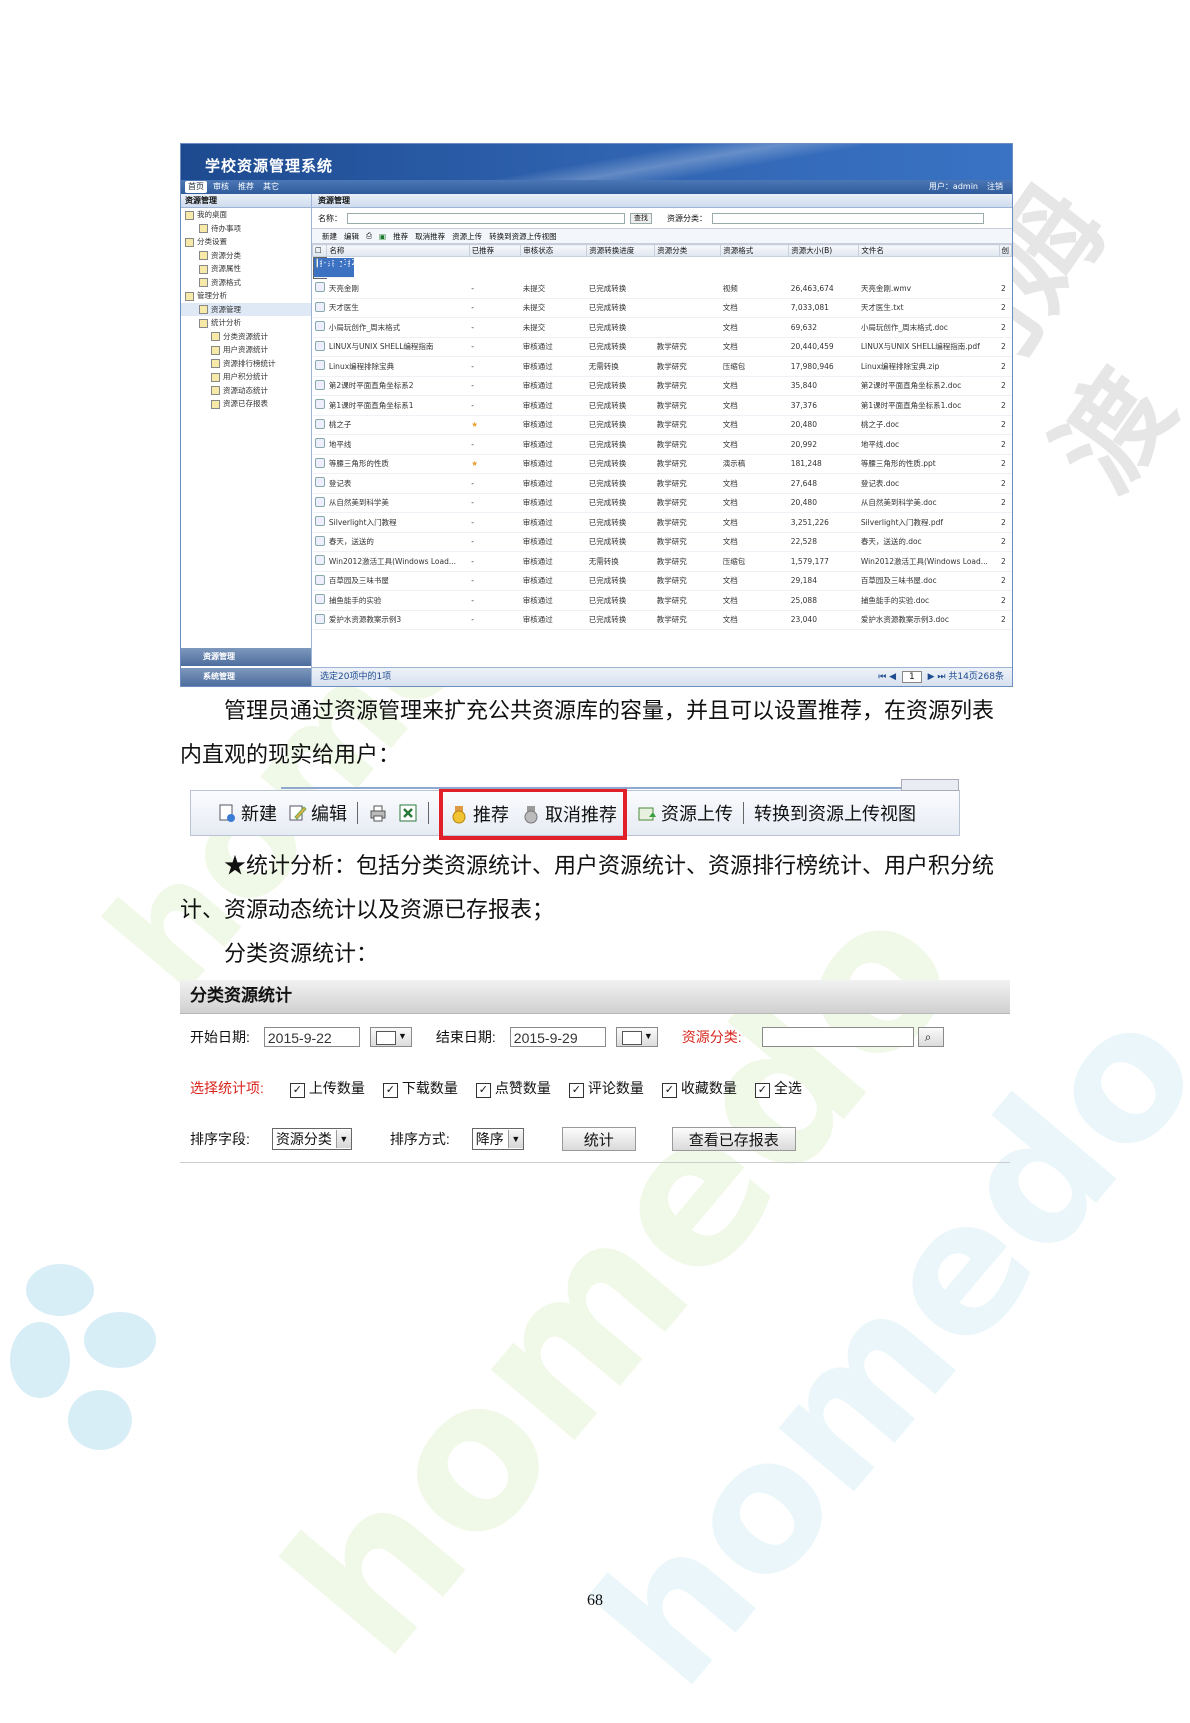 This screenshot has width=1190, height=1723. What do you see at coordinates (398, 250) in the screenshot?
I see `column-header: 名称` at bounding box center [398, 250].